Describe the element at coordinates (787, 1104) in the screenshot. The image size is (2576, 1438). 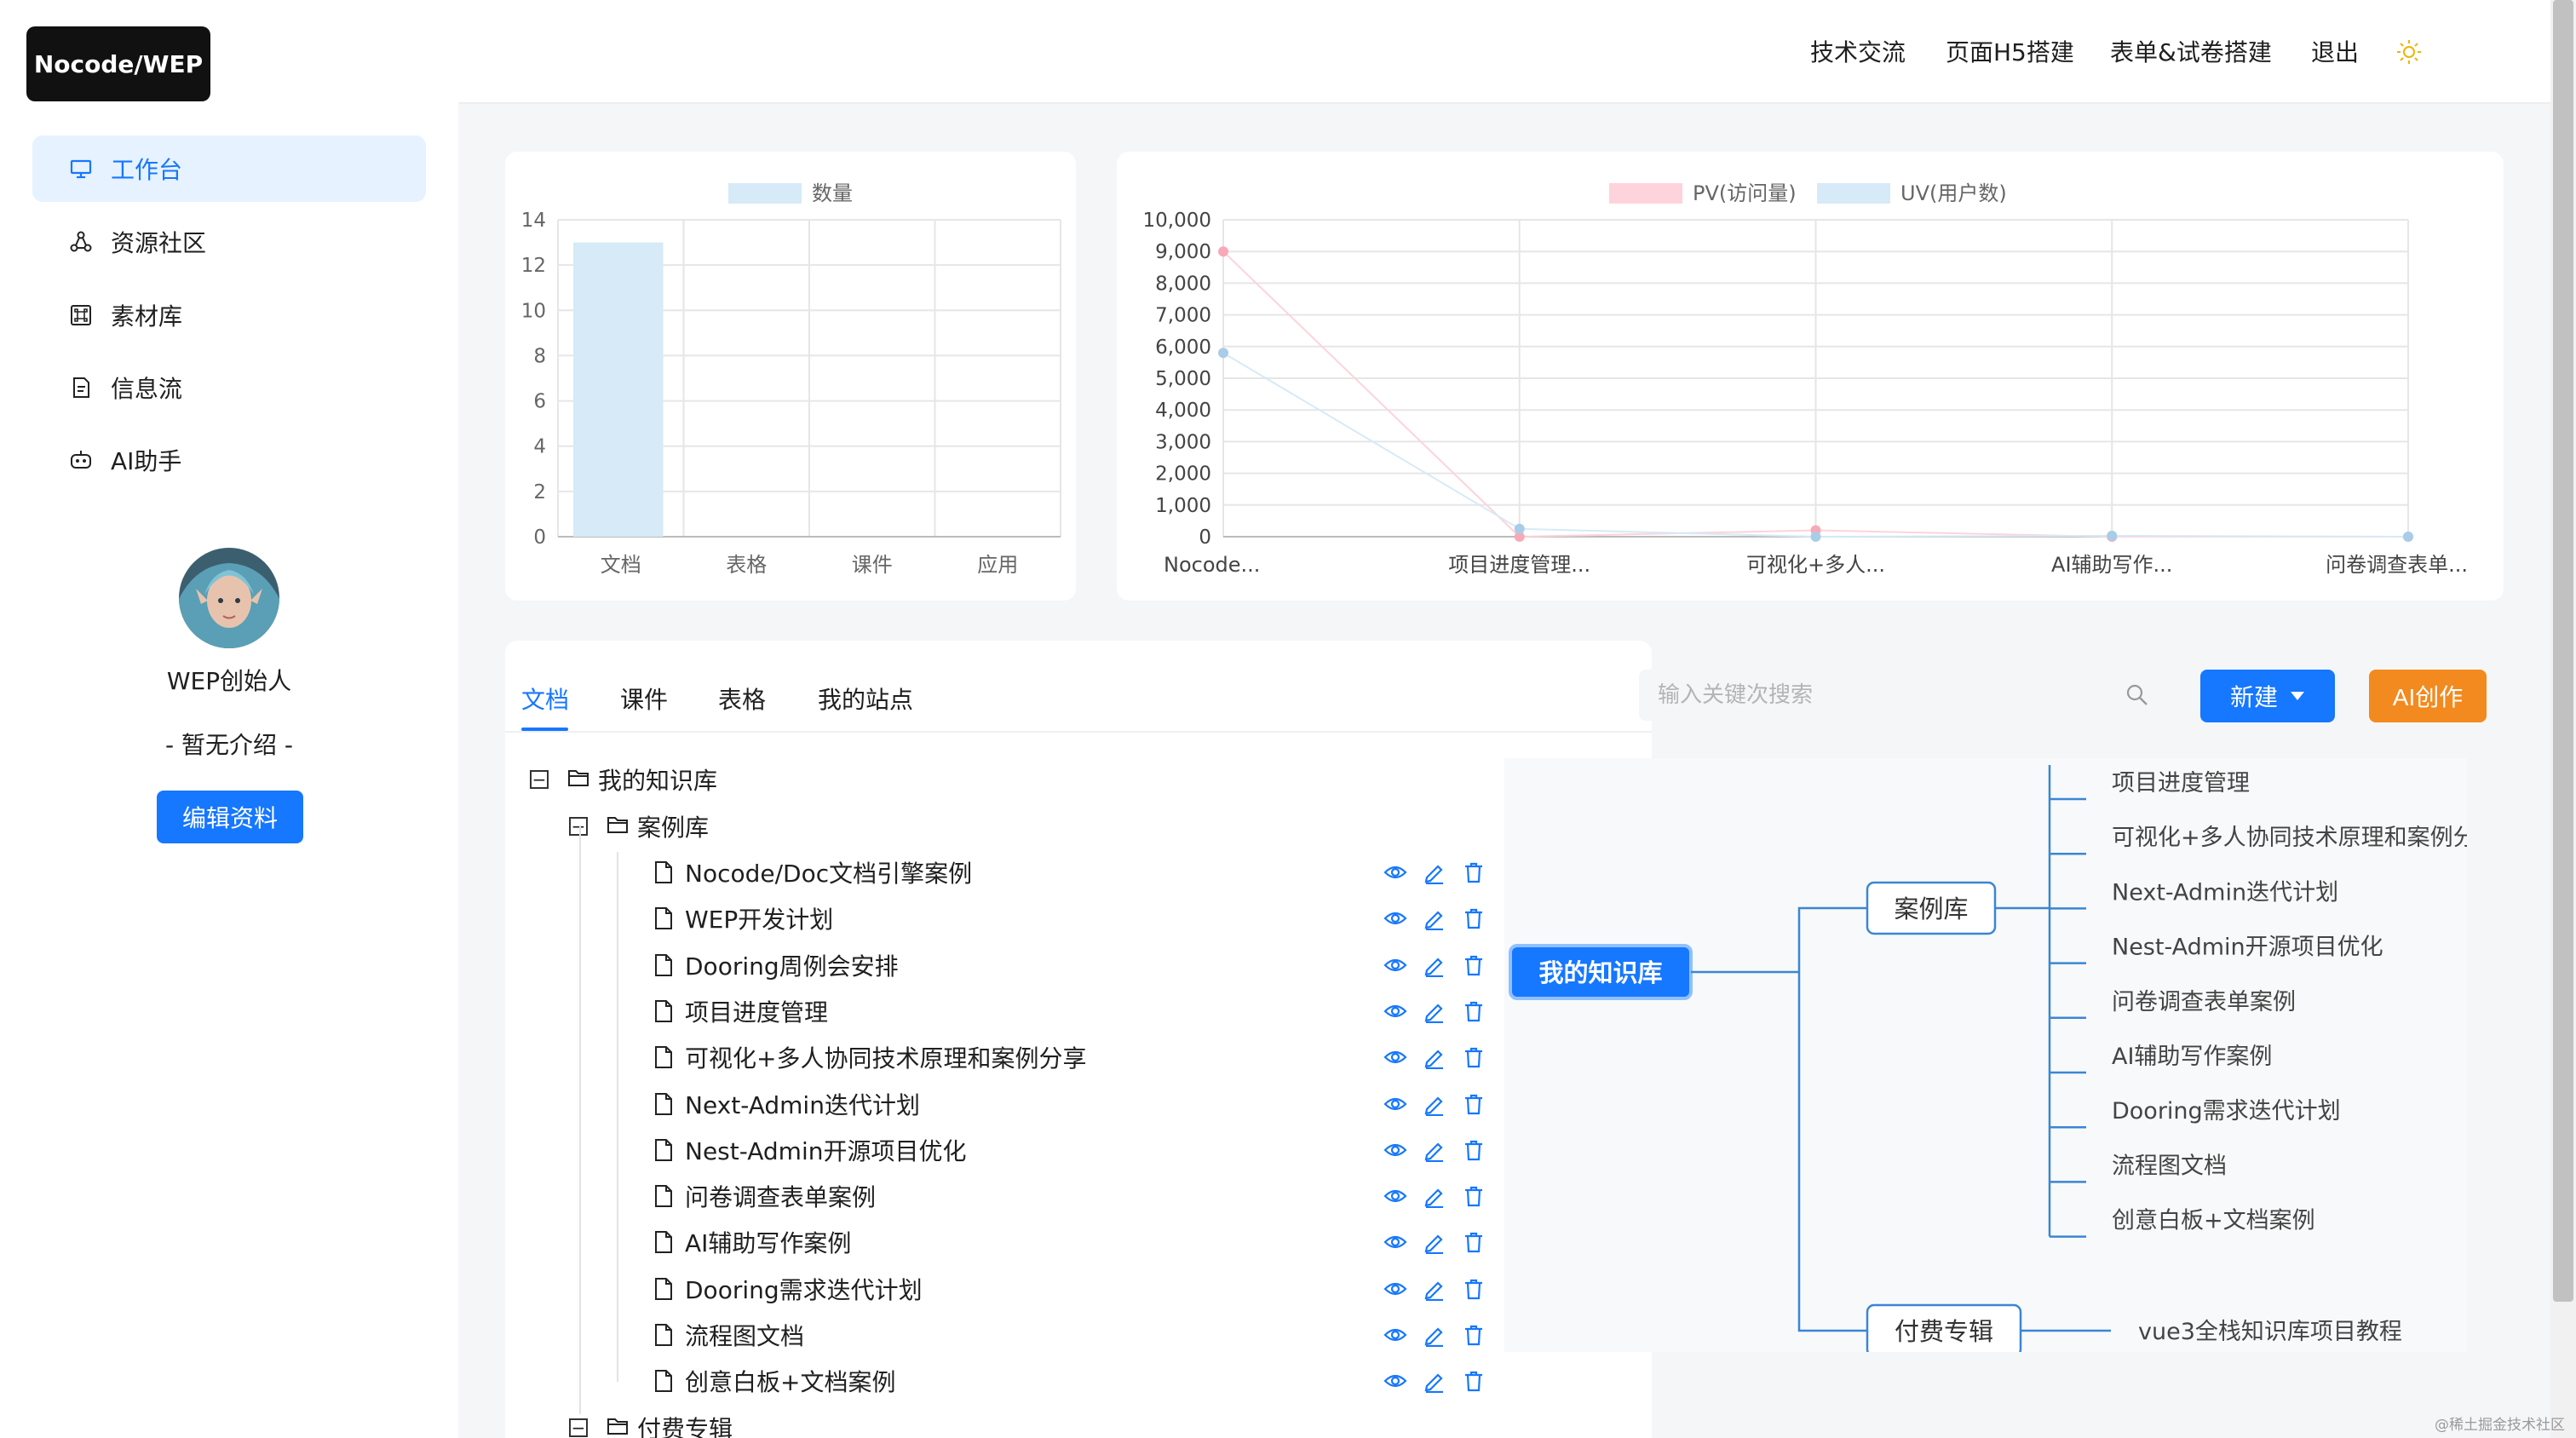
I see `tree-item: Next-Admin迭代计划` at that location.